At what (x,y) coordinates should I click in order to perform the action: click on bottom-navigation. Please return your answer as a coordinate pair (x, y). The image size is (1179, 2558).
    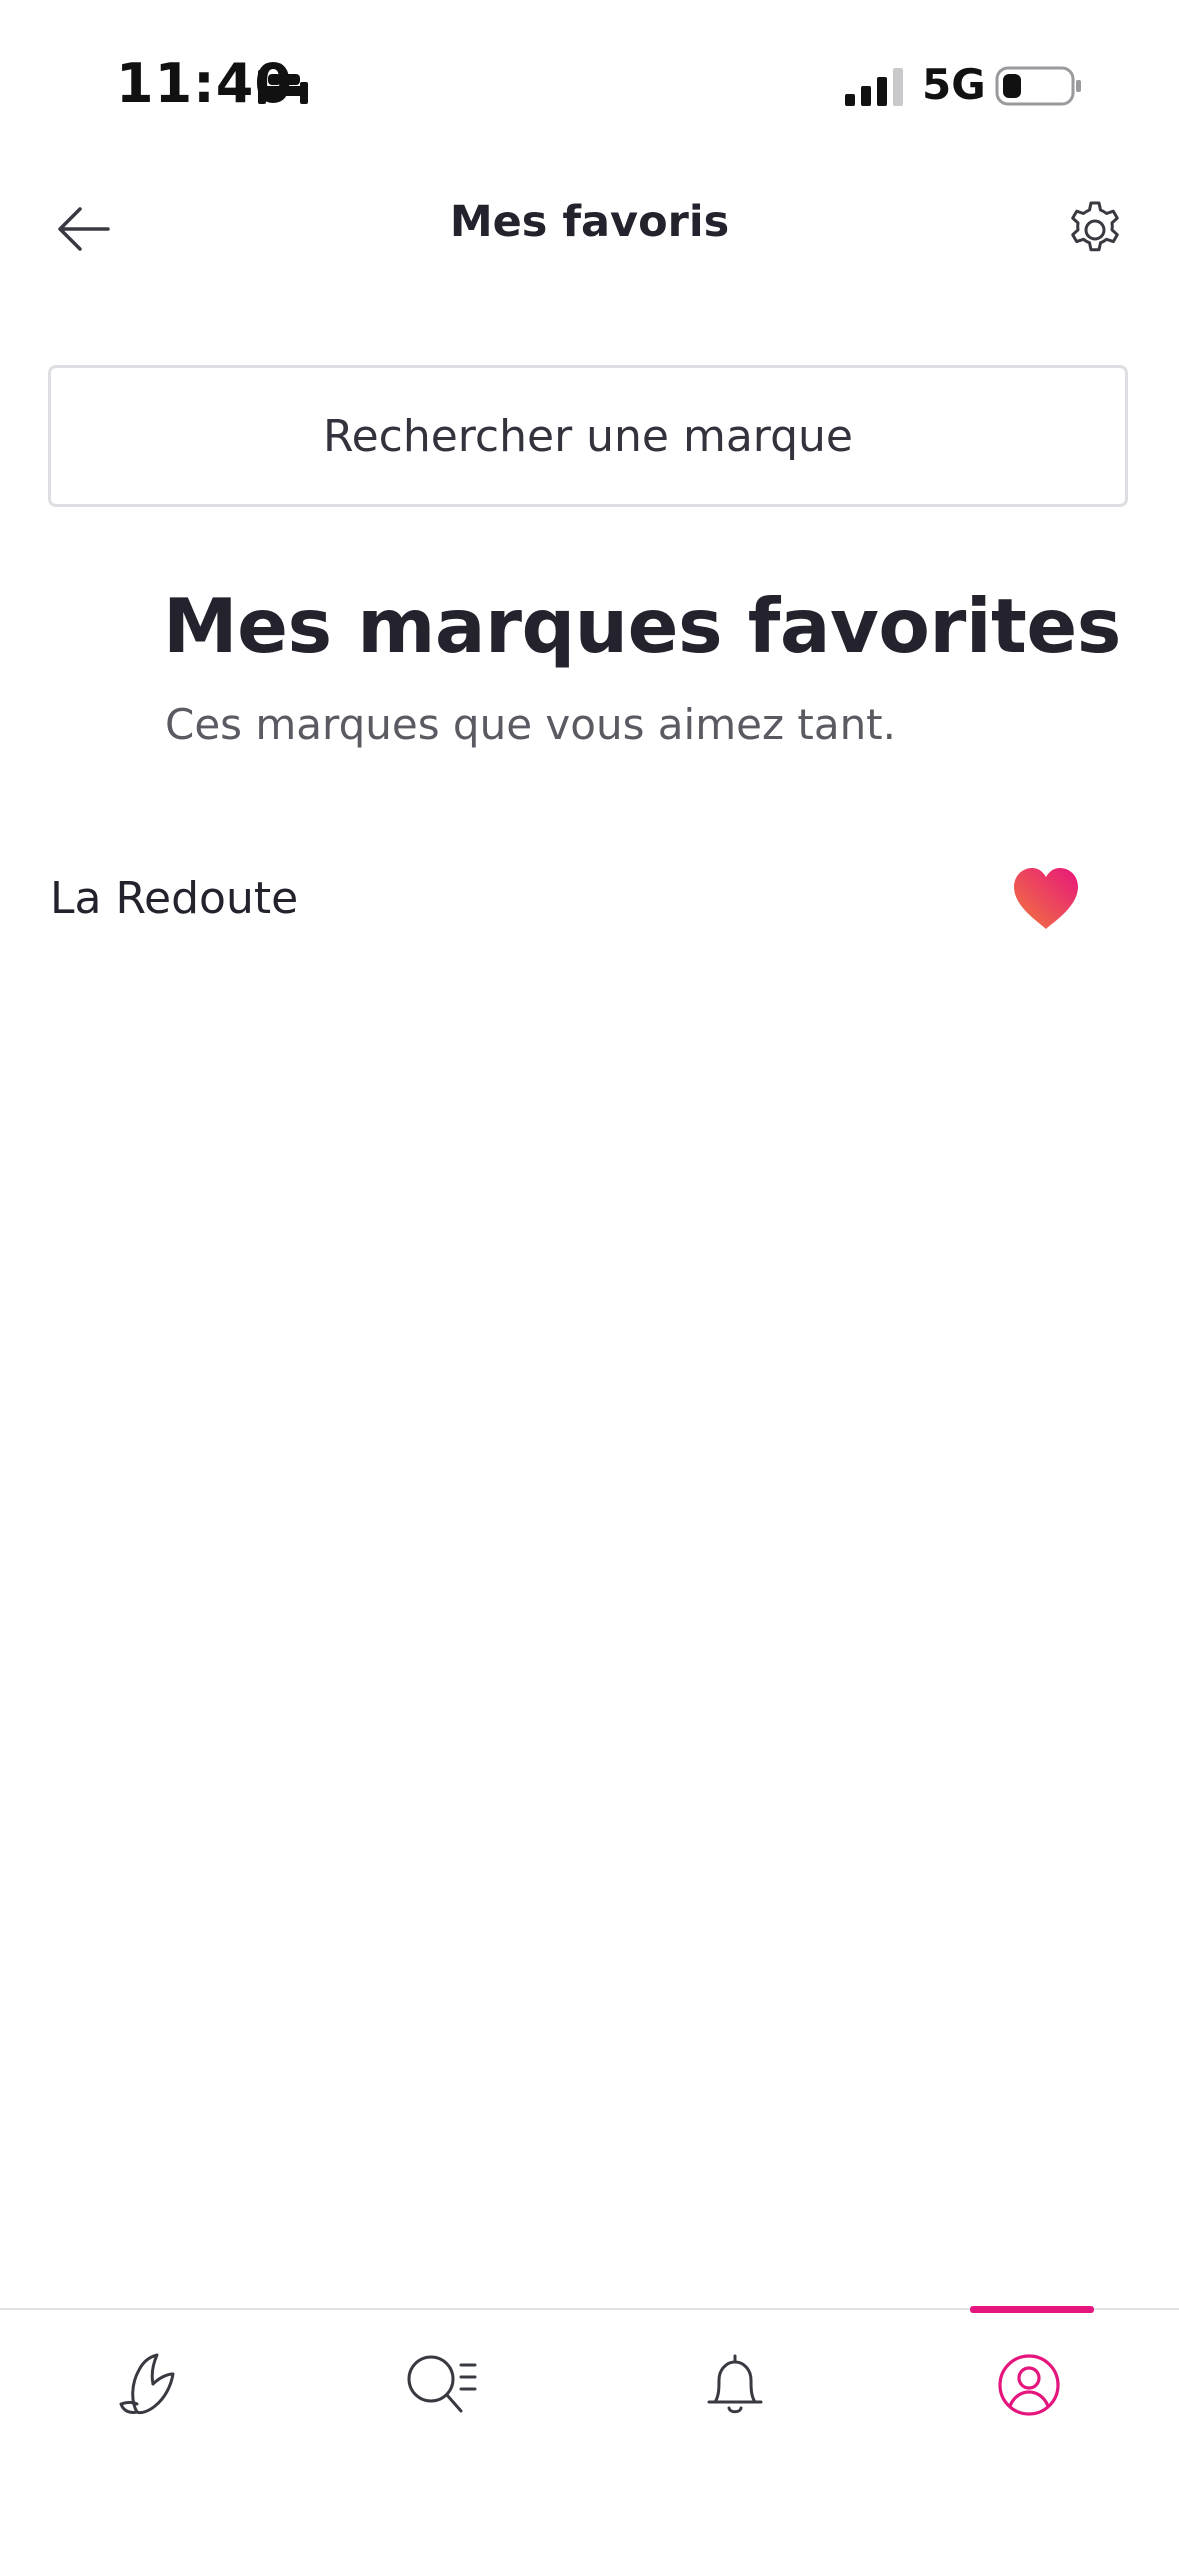
    Looking at the image, I should click on (589, 2432).